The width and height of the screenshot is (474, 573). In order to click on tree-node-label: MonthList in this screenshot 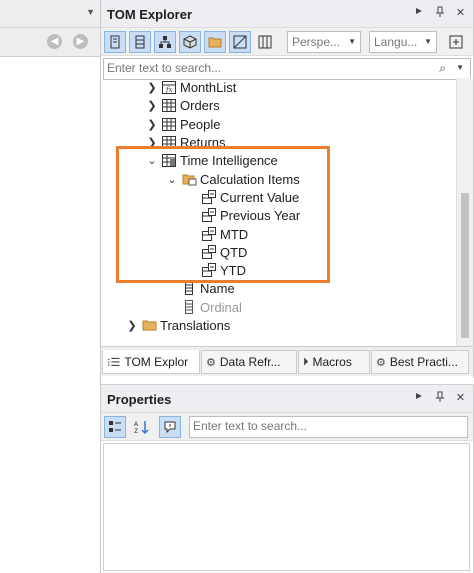, I will do `click(208, 87)`.